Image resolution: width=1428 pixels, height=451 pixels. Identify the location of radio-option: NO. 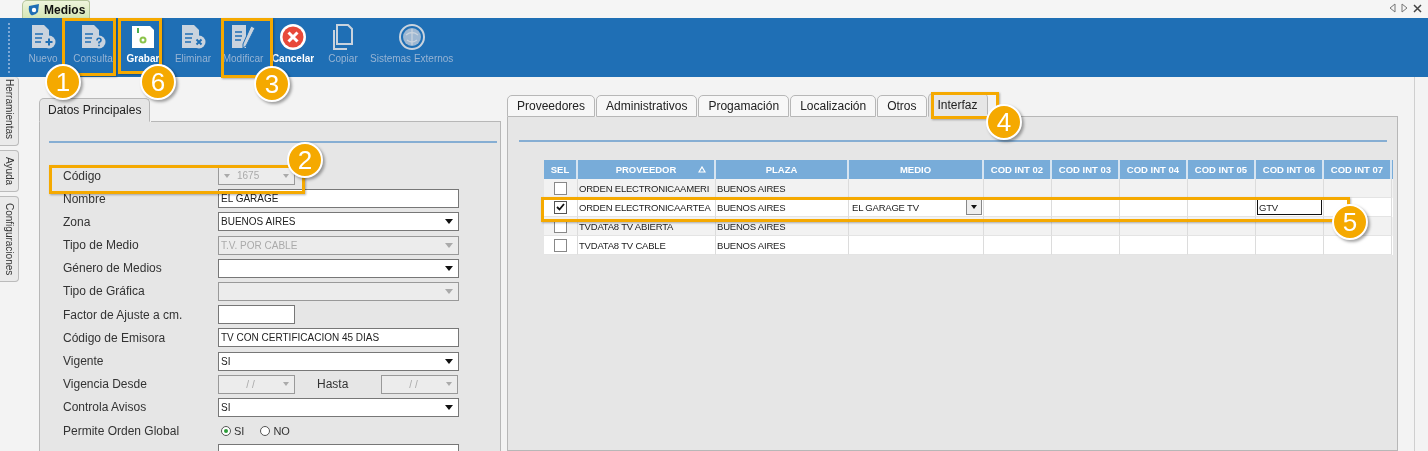
(275, 430).